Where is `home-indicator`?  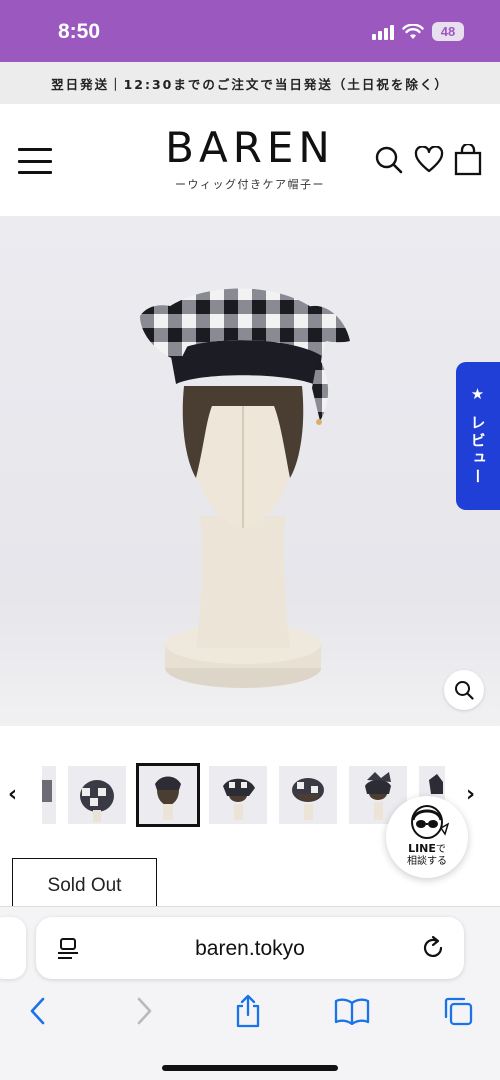
home-indicator is located at coordinates (250, 1068).